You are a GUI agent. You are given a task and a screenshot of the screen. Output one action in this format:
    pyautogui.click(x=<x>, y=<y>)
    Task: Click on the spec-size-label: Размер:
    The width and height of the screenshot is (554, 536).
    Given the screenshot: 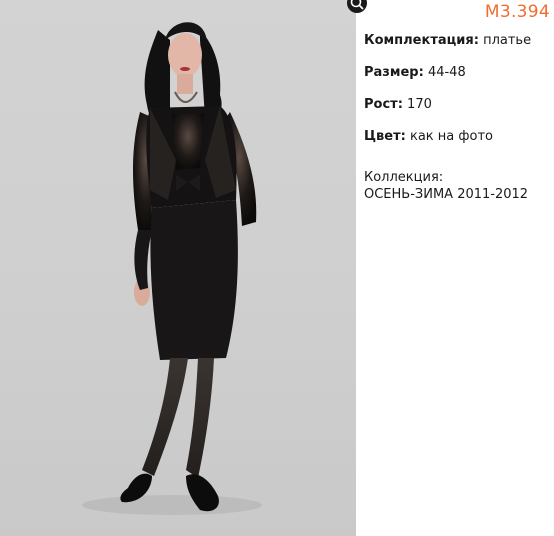 What is the action you would take?
    pyautogui.click(x=394, y=72)
    